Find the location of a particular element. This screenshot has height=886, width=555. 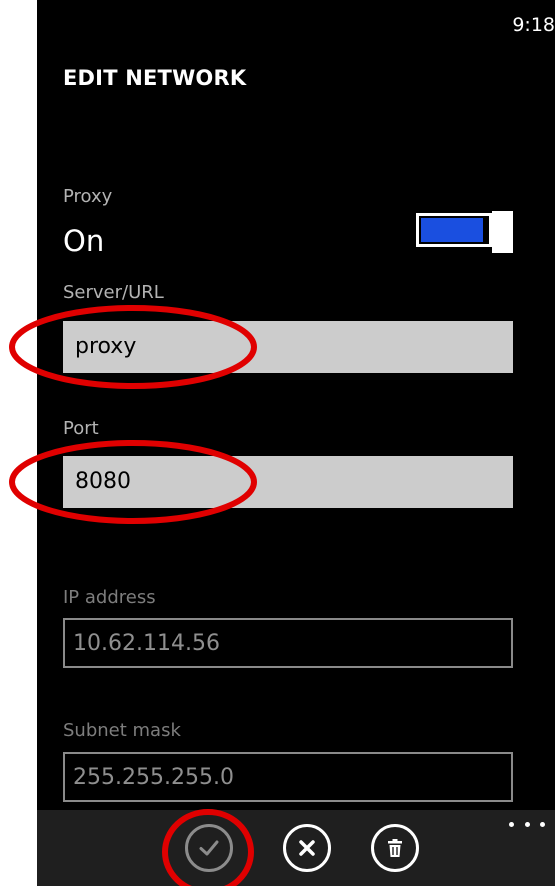

checkmark-icon is located at coordinates (209, 848).